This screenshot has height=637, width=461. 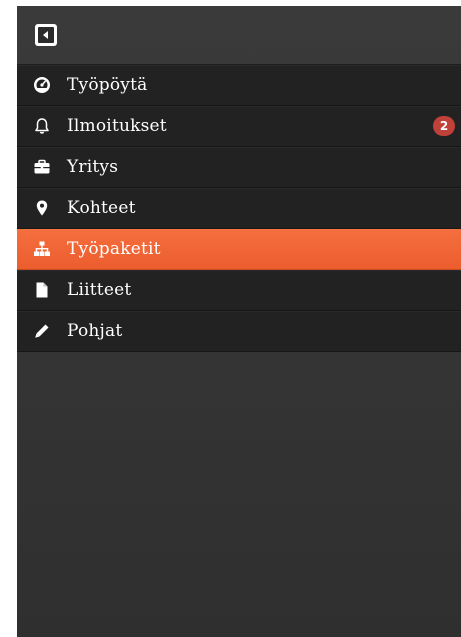 What do you see at coordinates (117, 126) in the screenshot?
I see `sidebar-item-label: Ilmoitukset` at bounding box center [117, 126].